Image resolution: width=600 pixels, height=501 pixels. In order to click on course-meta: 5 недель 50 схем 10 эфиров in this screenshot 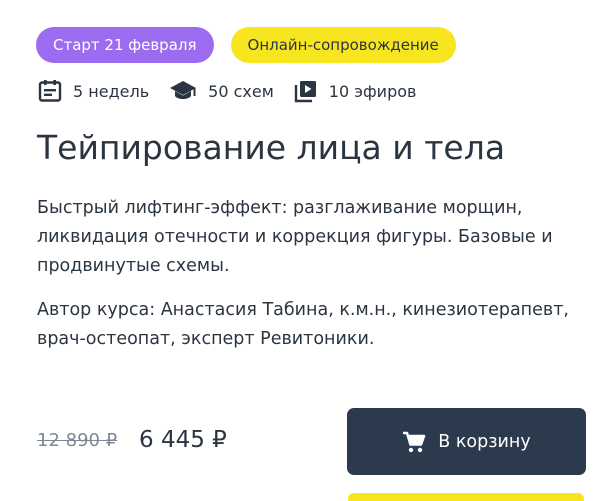, I will do `click(227, 91)`.